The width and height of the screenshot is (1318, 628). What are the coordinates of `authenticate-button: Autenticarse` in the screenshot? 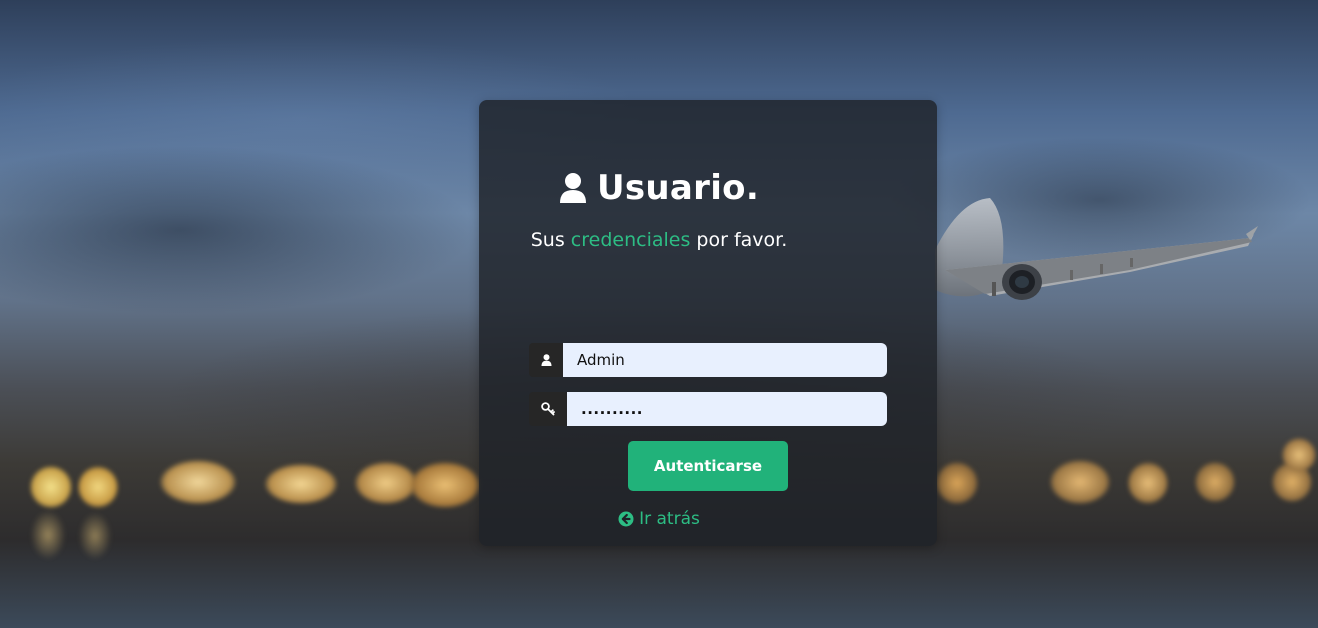 It's located at (708, 466).